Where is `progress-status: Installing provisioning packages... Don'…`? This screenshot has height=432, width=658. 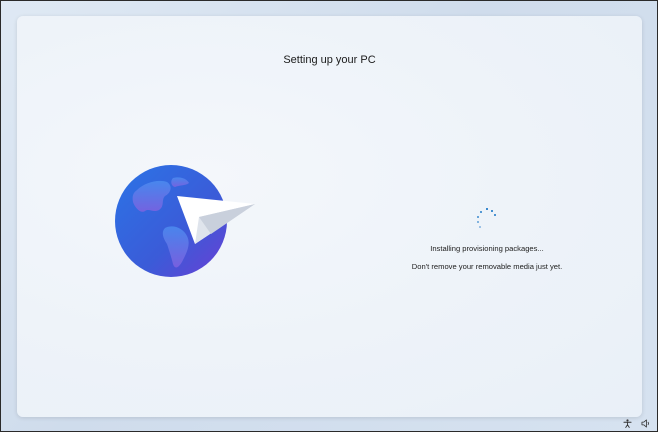
progress-status: Installing provisioning packages... Don'… is located at coordinates (487, 239).